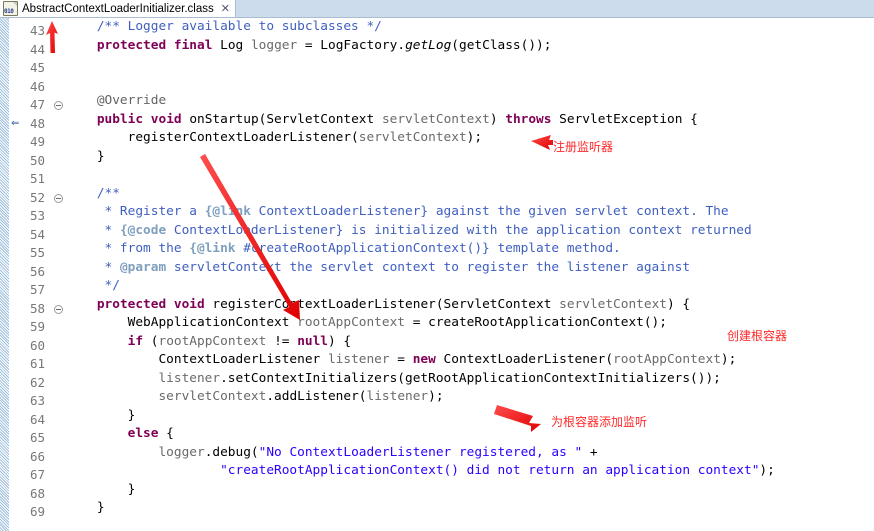  Describe the element at coordinates (757, 336) in the screenshot. I see `create-root-container-note: 创建根容器` at that location.